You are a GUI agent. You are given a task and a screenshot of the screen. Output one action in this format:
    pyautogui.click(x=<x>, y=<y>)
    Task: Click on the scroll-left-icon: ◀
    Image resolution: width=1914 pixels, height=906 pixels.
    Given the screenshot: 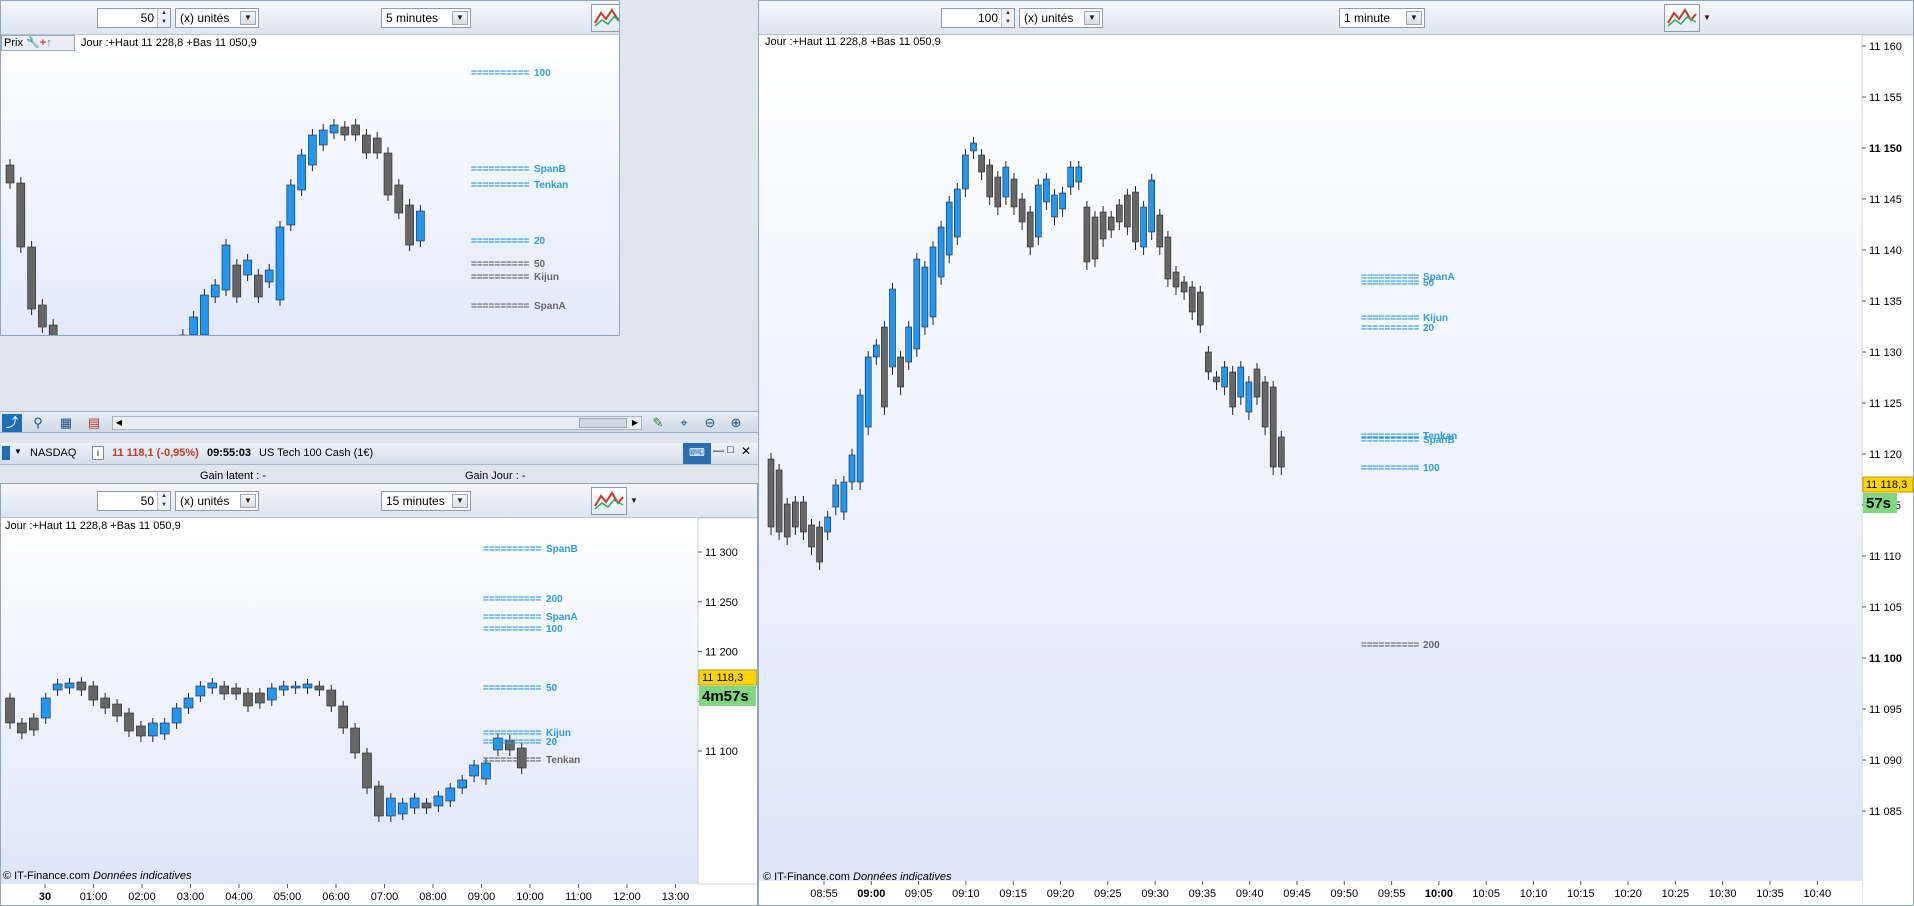 What is the action you would take?
    pyautogui.click(x=119, y=423)
    